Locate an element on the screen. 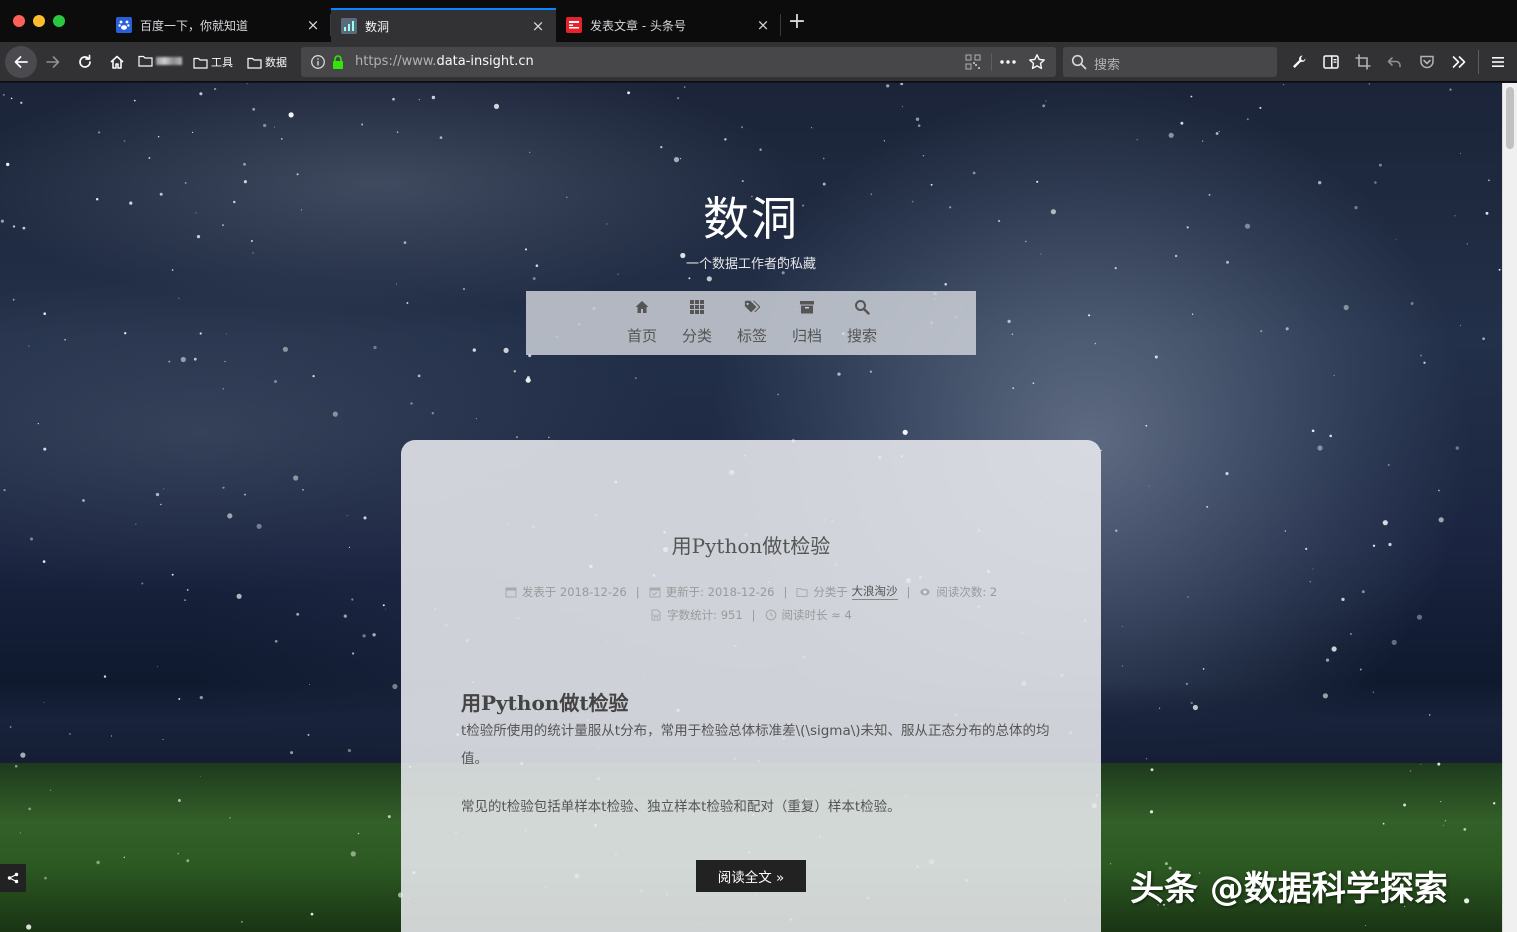  menu-item-label: 归档 is located at coordinates (806, 336).